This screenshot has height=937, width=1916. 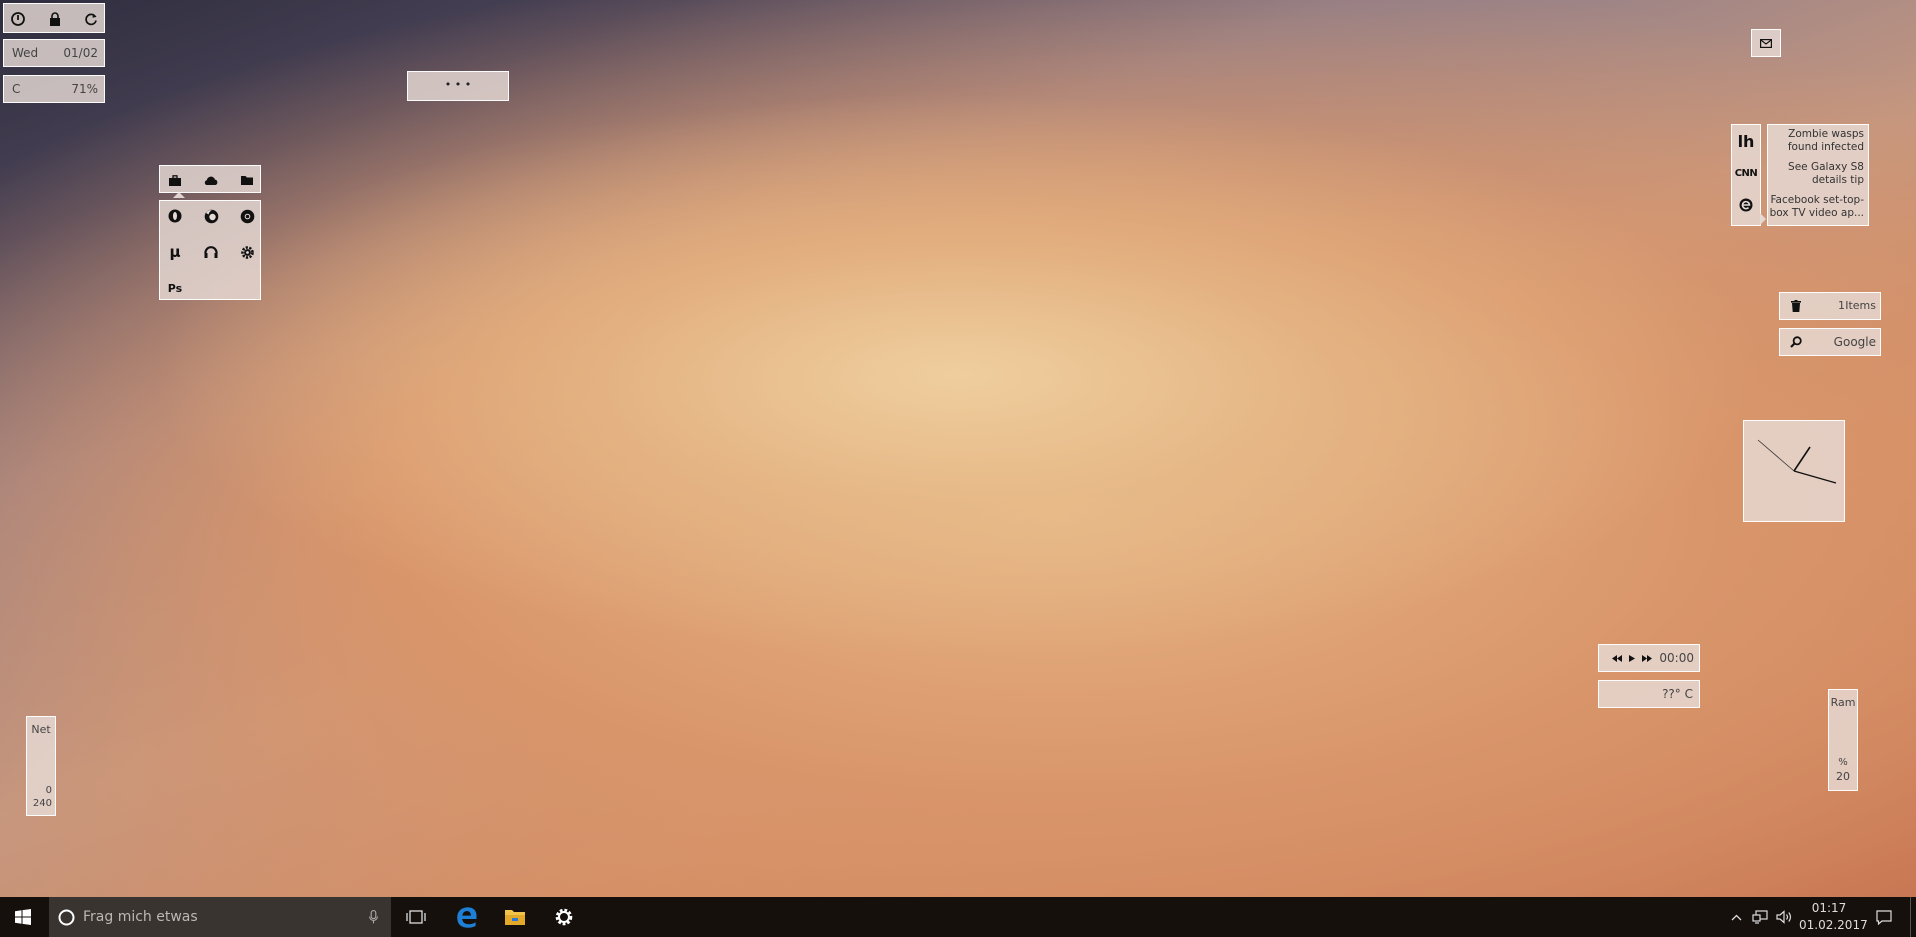 What do you see at coordinates (247, 252) in the screenshot?
I see `settings-icon` at bounding box center [247, 252].